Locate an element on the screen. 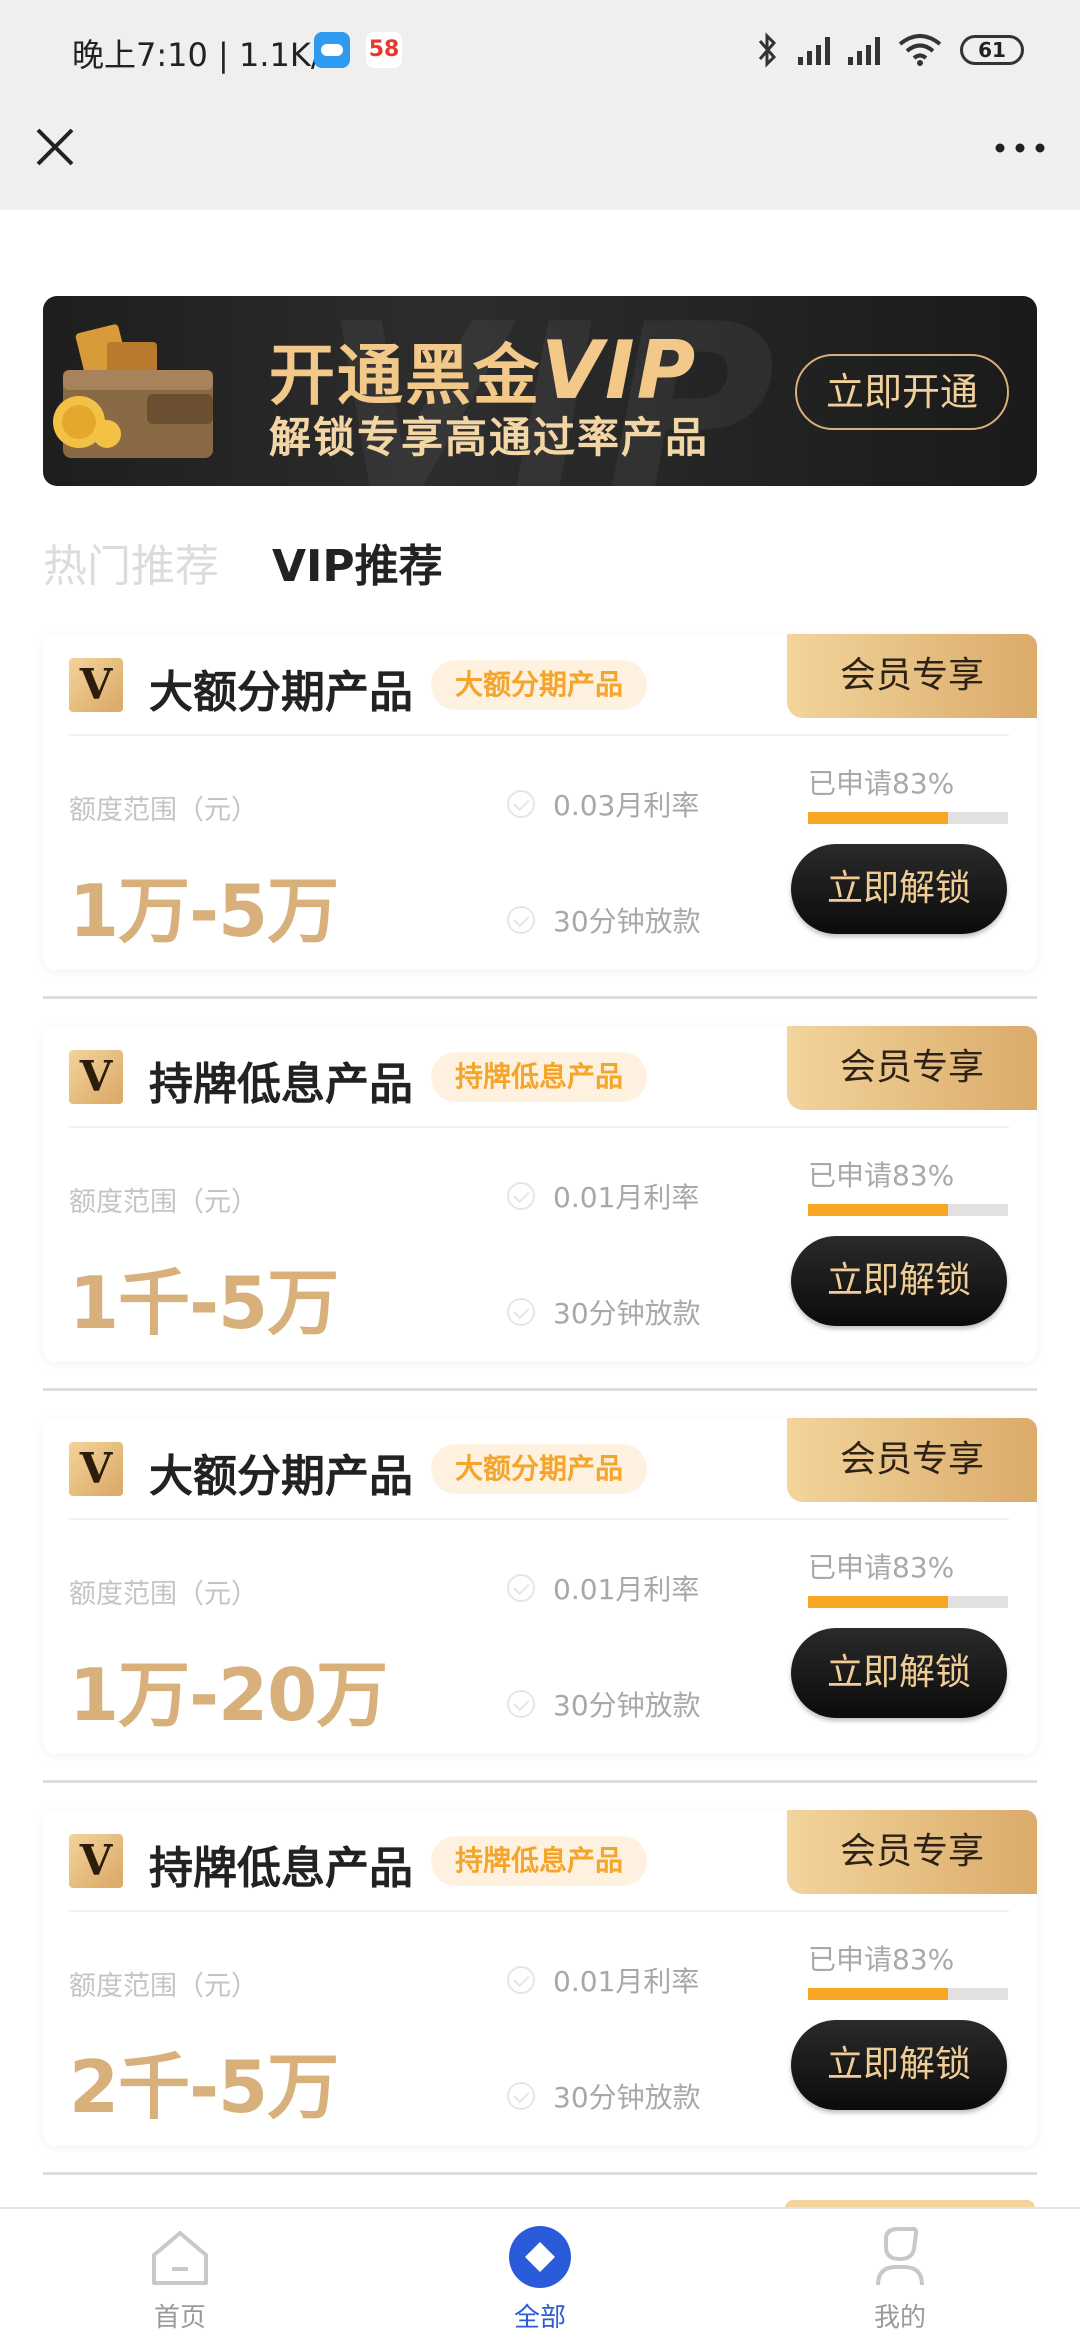  tab-hot-recommend: 热门推荐 is located at coordinates (131, 562).